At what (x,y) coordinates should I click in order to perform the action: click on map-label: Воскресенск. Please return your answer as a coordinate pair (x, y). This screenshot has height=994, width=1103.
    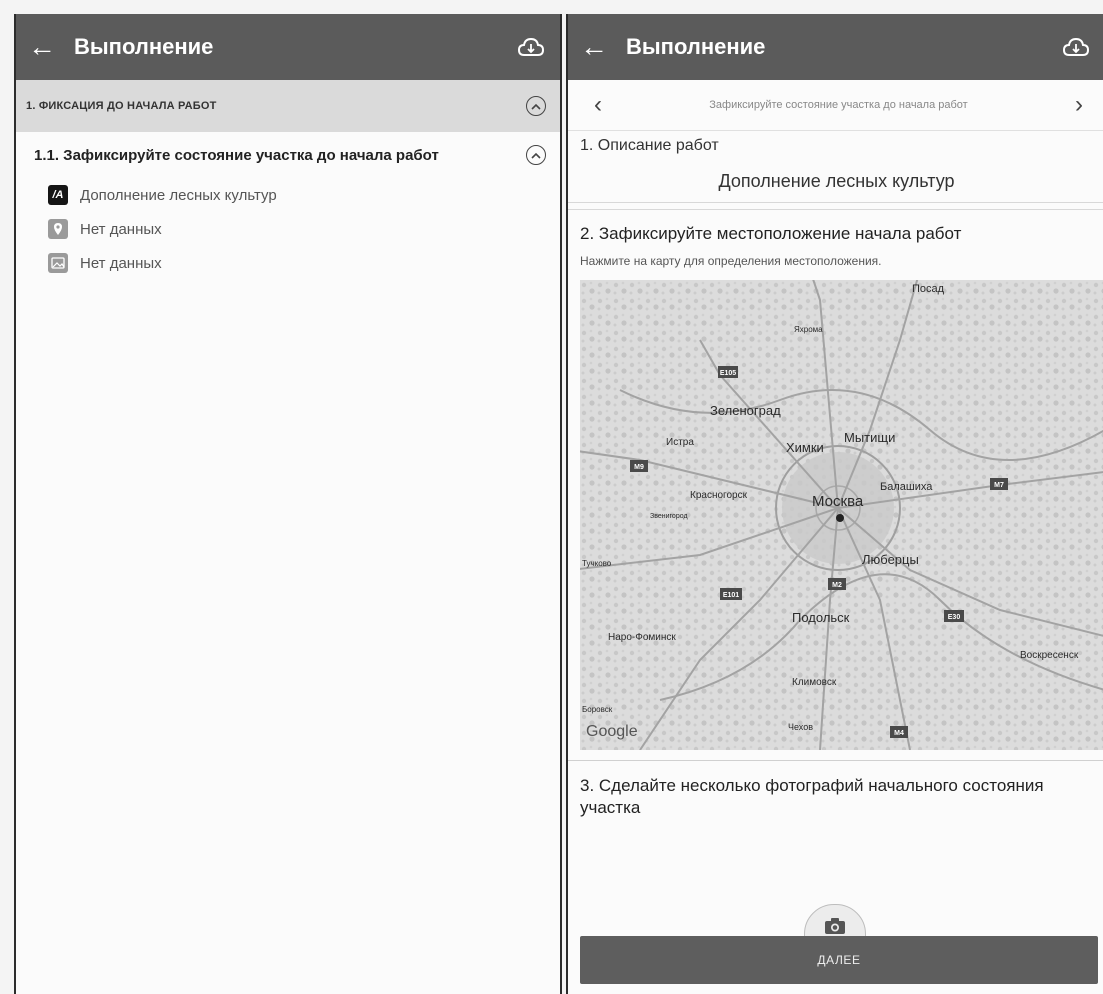
    Looking at the image, I should click on (1049, 655).